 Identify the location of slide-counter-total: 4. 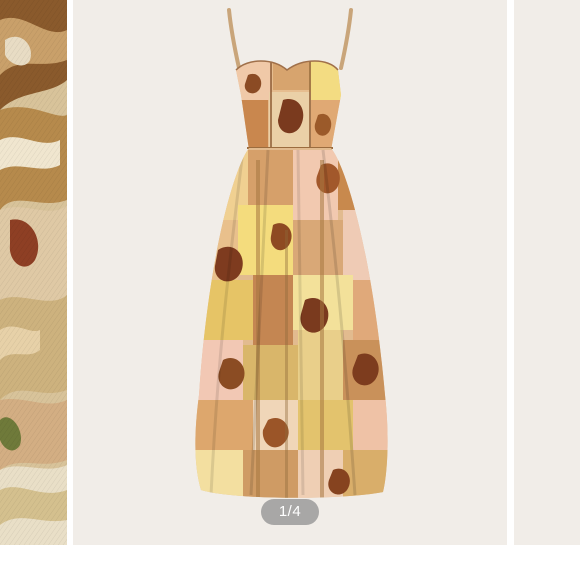
(297, 511).